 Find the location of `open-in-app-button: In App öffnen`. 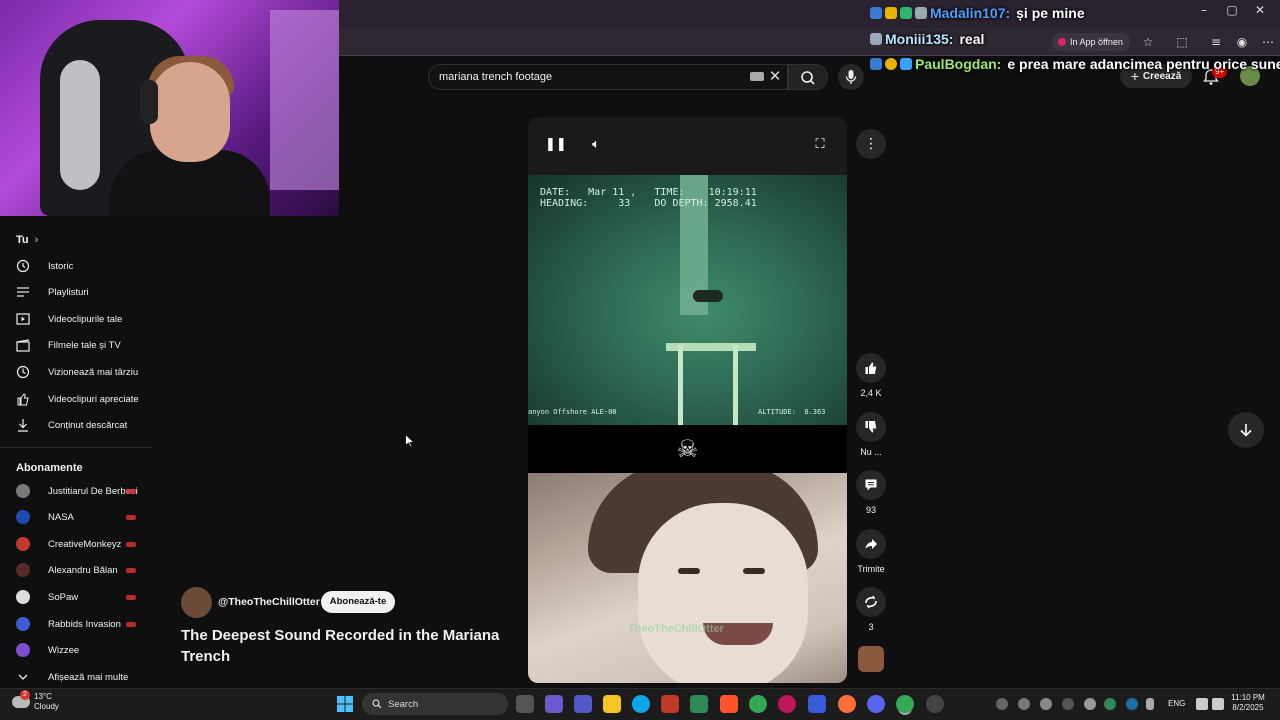

open-in-app-button: In App öffnen is located at coordinates (1091, 42).